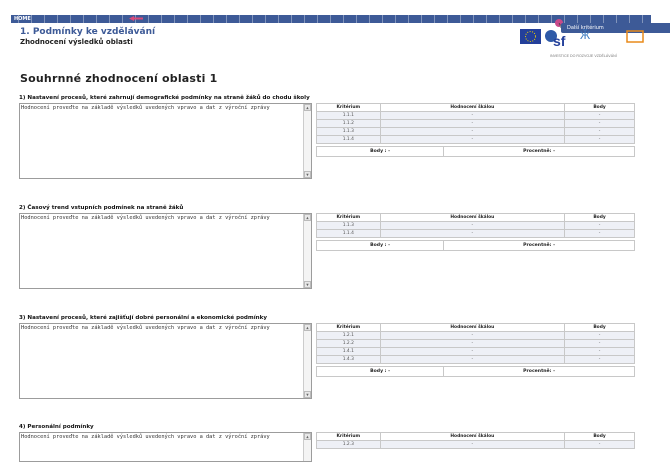 The height and width of the screenshot is (462, 670). I want to click on table-row: 1.2.1- -, so click(475, 335).